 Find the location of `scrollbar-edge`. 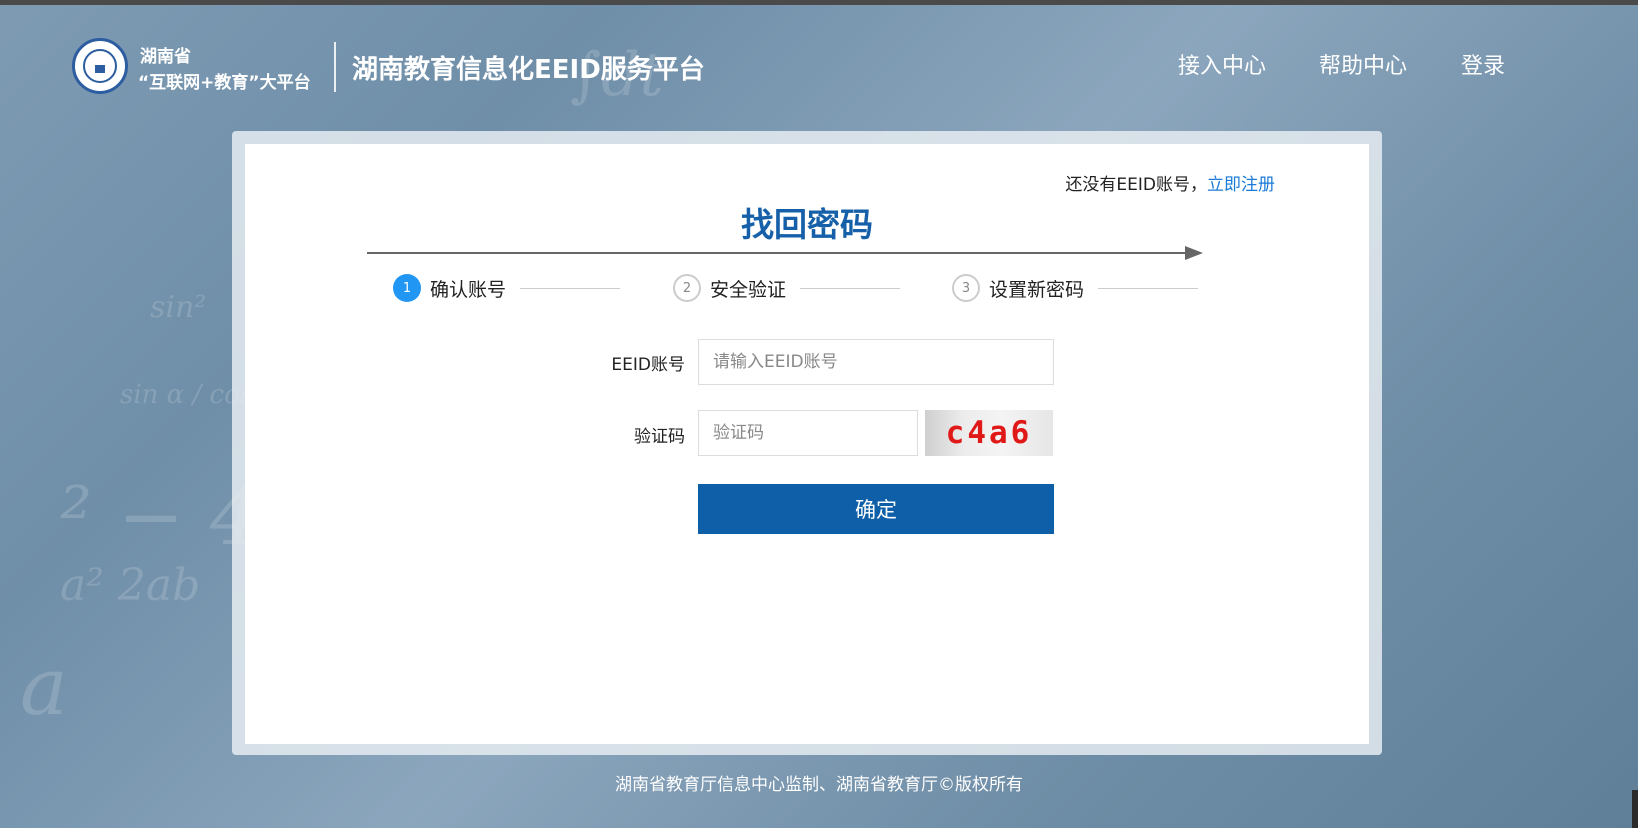

scrollbar-edge is located at coordinates (1635, 809).